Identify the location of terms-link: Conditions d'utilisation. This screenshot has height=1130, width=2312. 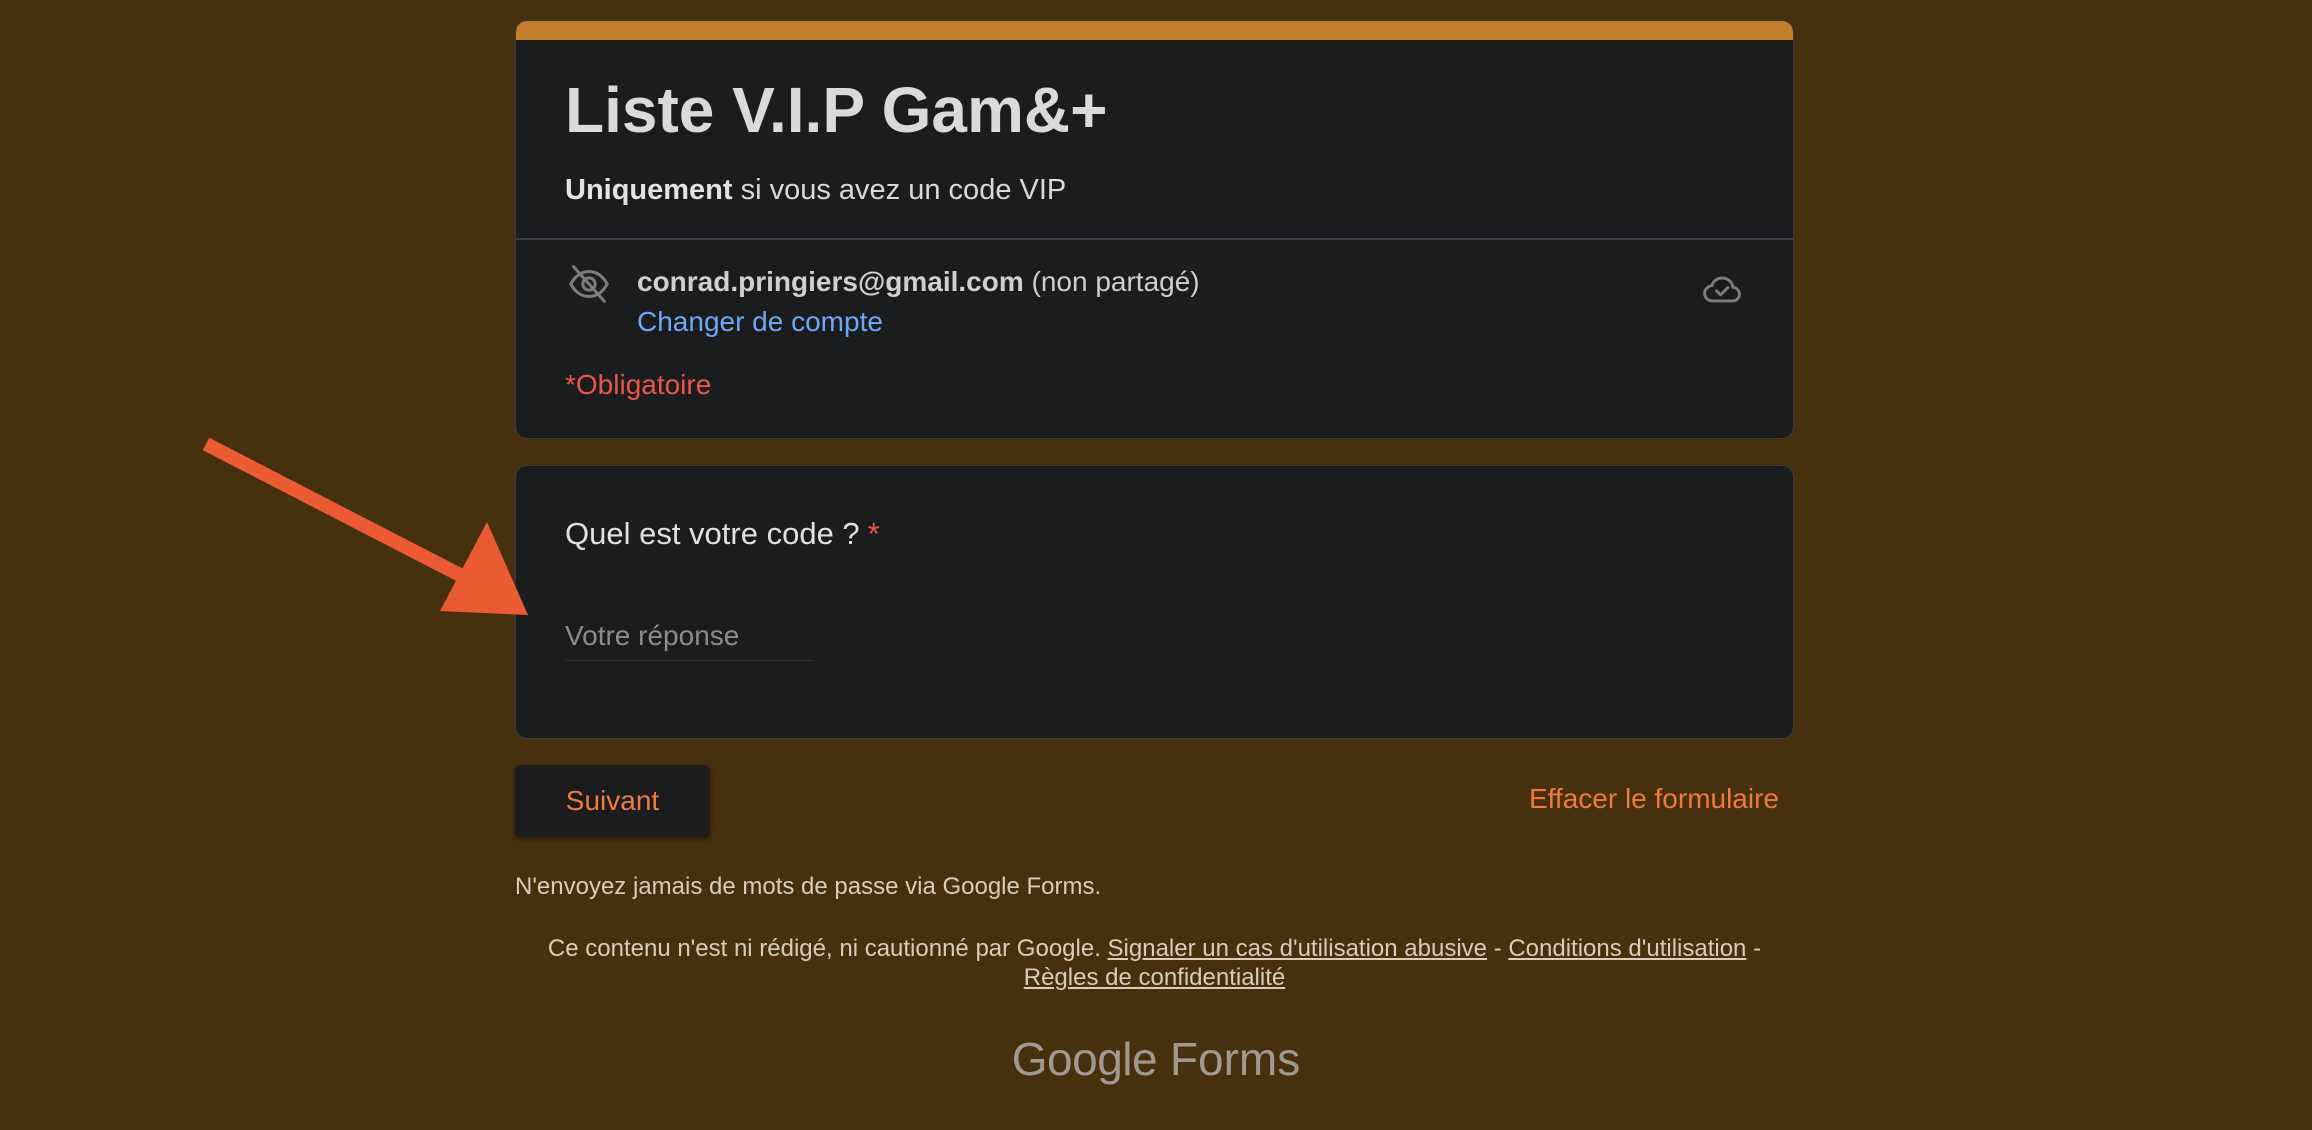
(1627, 948).